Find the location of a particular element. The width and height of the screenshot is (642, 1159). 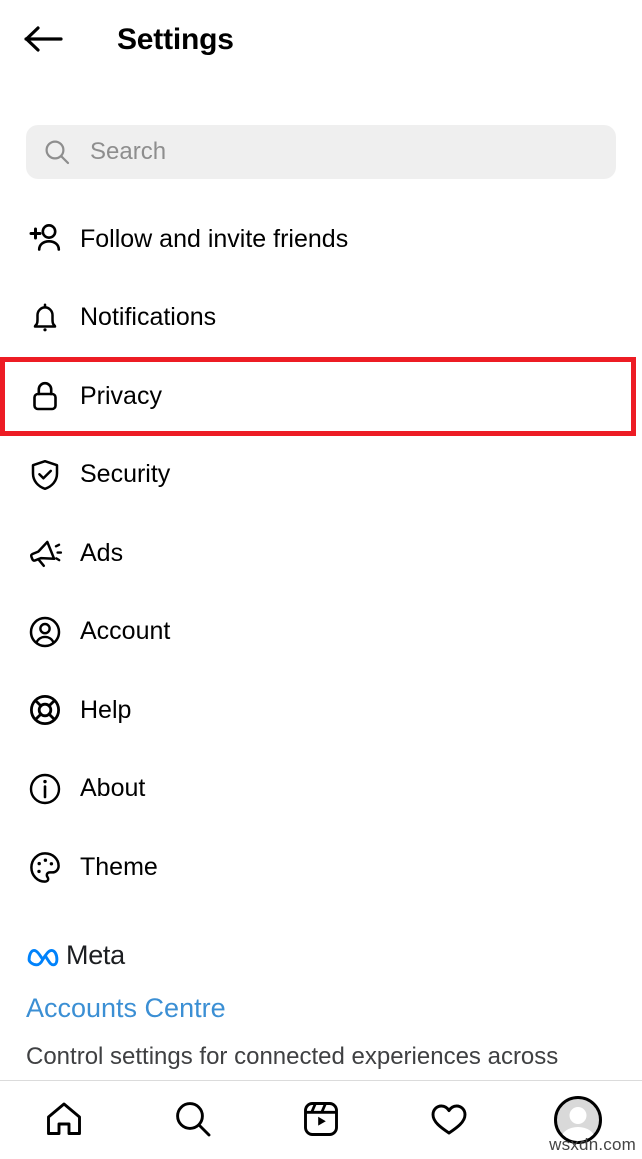

back-button is located at coordinates (44, 40).